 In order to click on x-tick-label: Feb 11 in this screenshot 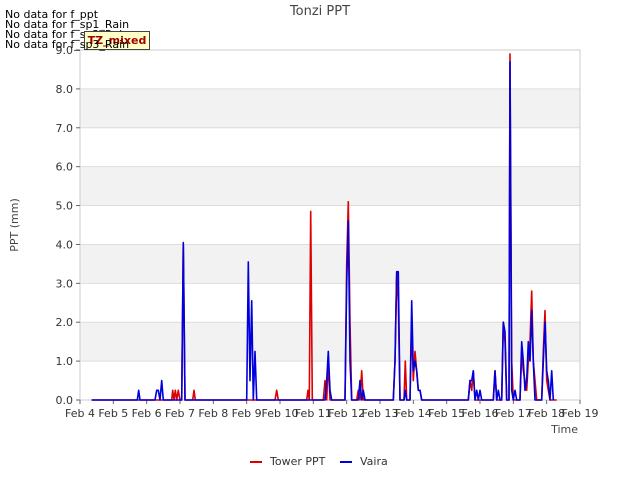, I will do `click(313, 413)`.